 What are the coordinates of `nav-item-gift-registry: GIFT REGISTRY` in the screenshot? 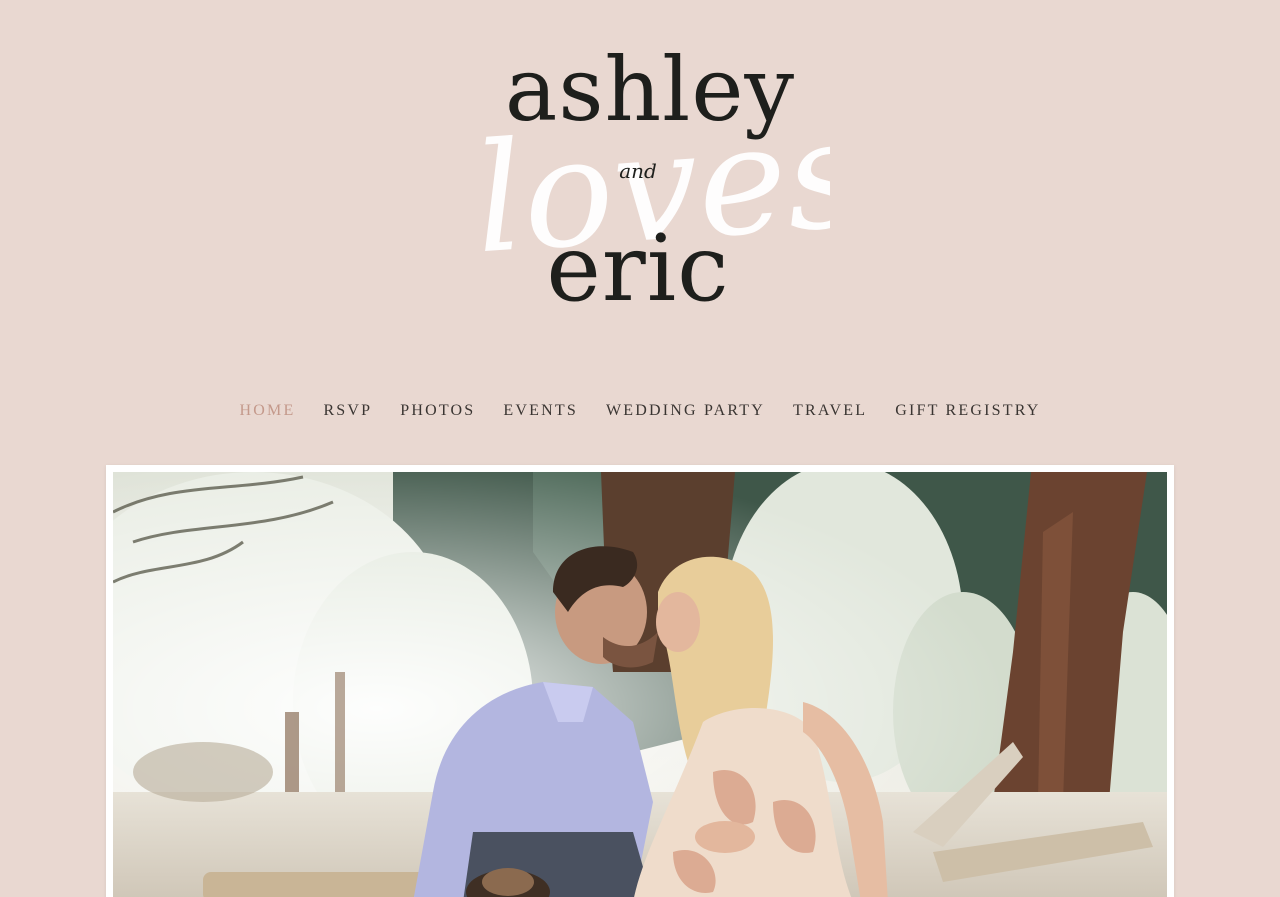 It's located at (967, 411).